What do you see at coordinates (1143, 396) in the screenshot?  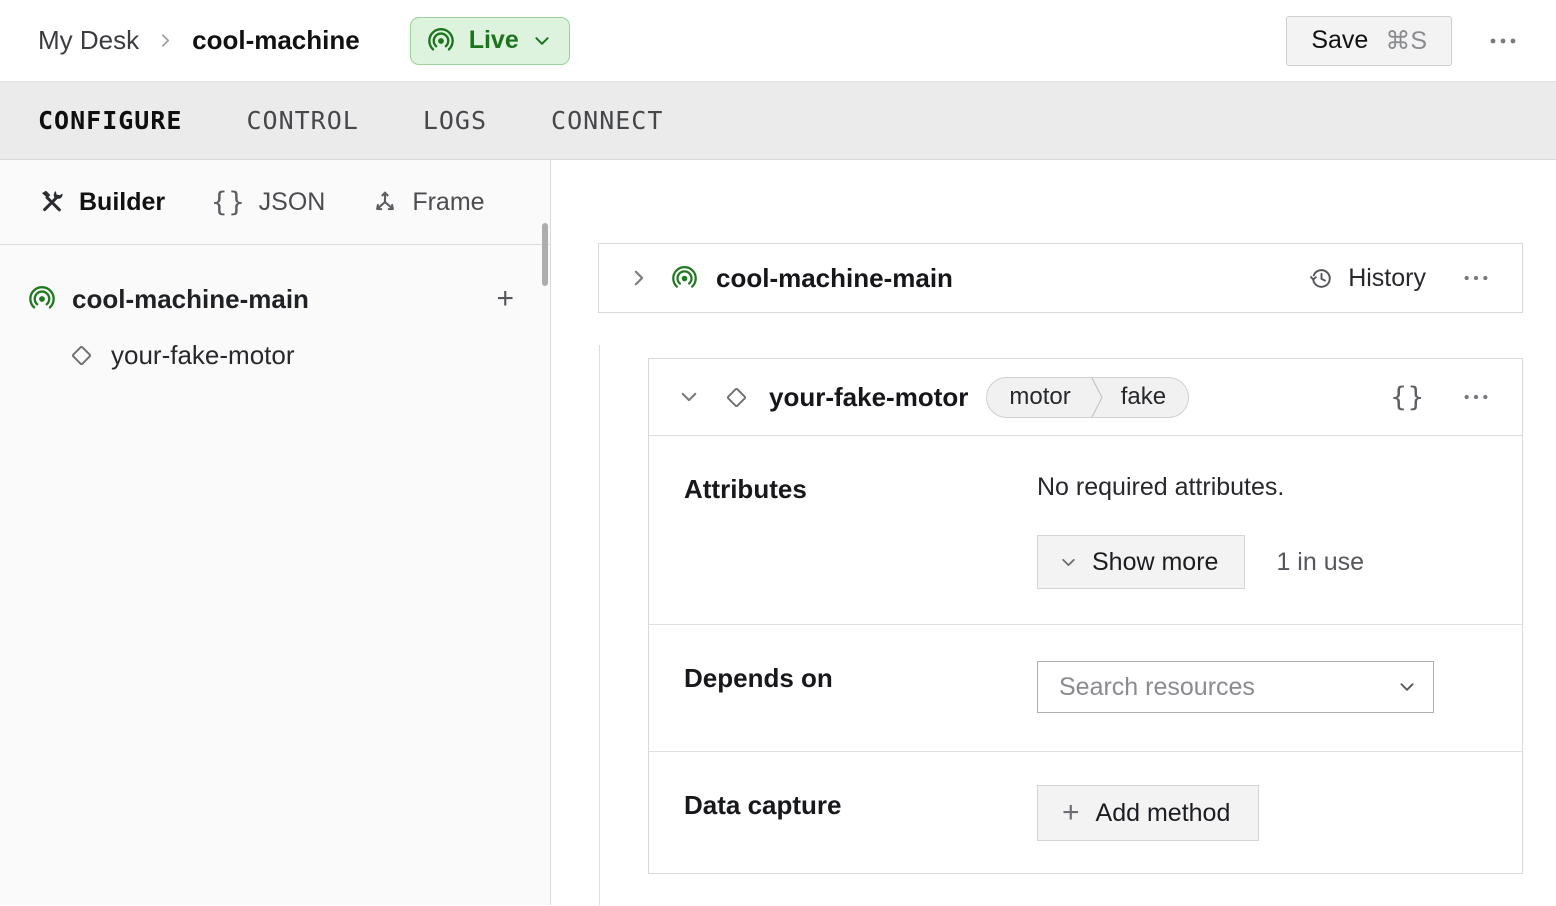 I see `badge-model: fake` at bounding box center [1143, 396].